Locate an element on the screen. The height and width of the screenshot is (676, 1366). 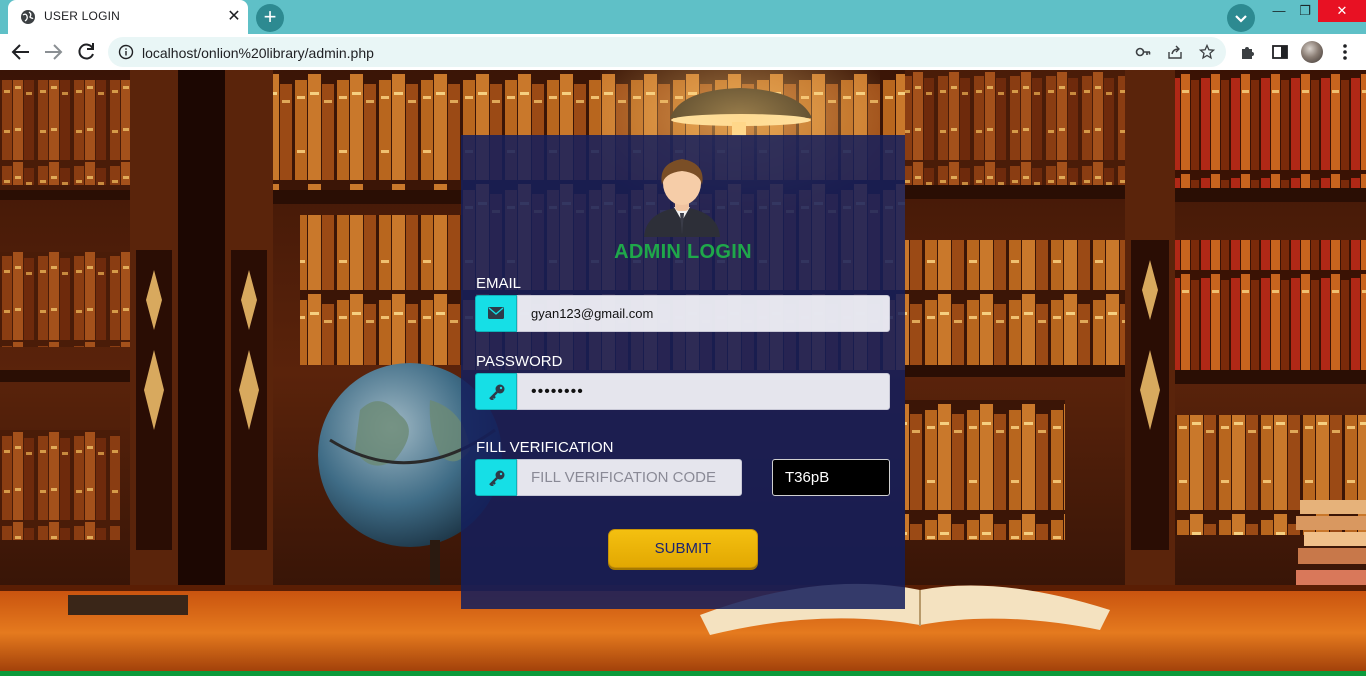
side-panel-icon is located at coordinates (1280, 52).